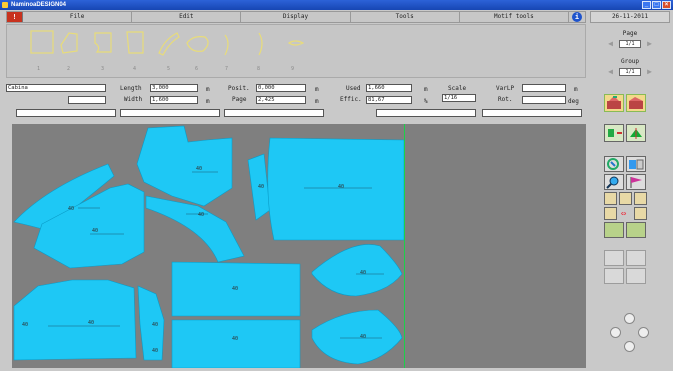 The width and height of the screenshot is (673, 371). What do you see at coordinates (614, 133) in the screenshot?
I see `rotate-tool-icon` at bounding box center [614, 133].